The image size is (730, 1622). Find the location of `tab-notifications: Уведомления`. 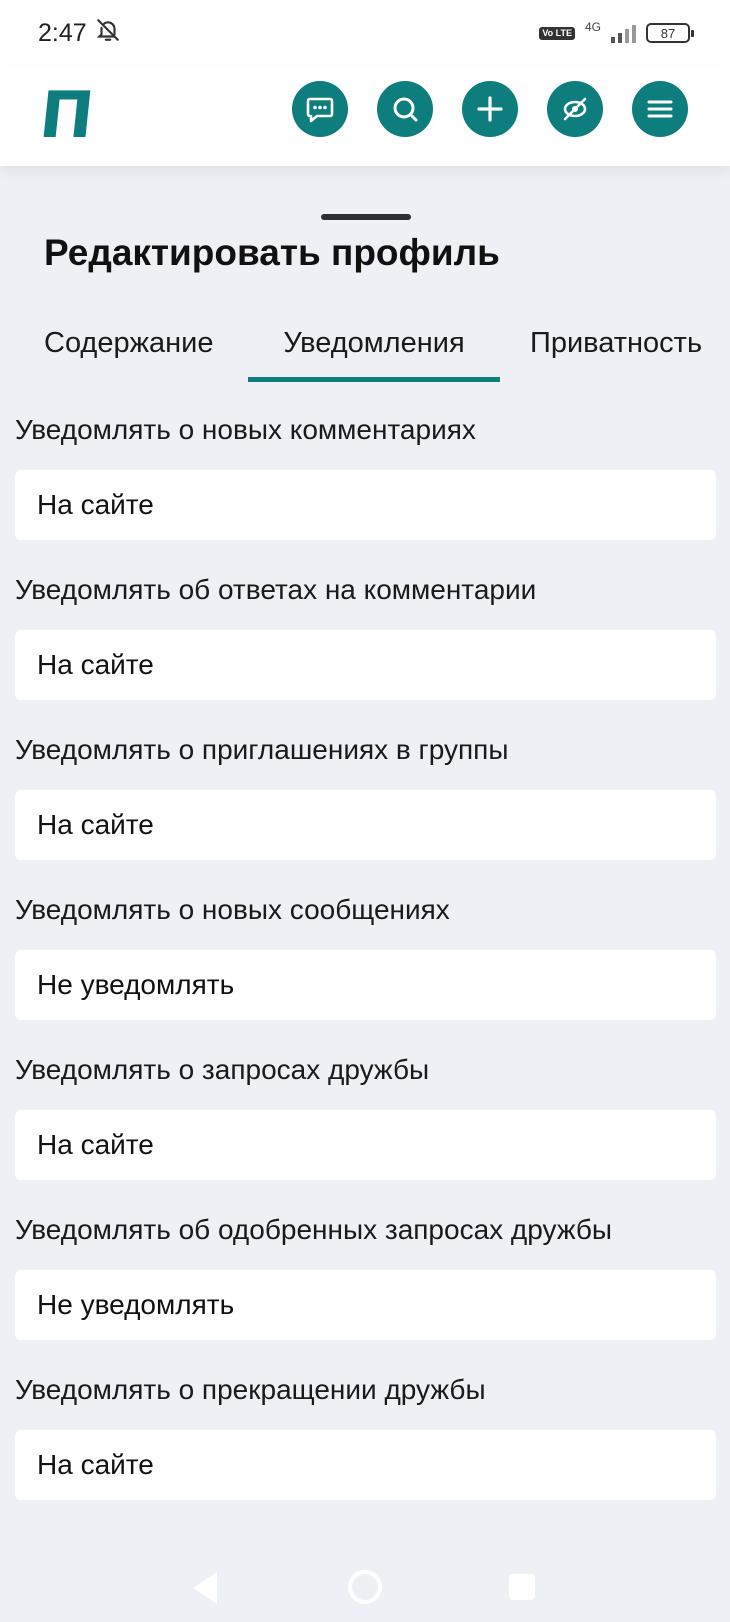

tab-notifications: Уведомления is located at coordinates (374, 350).